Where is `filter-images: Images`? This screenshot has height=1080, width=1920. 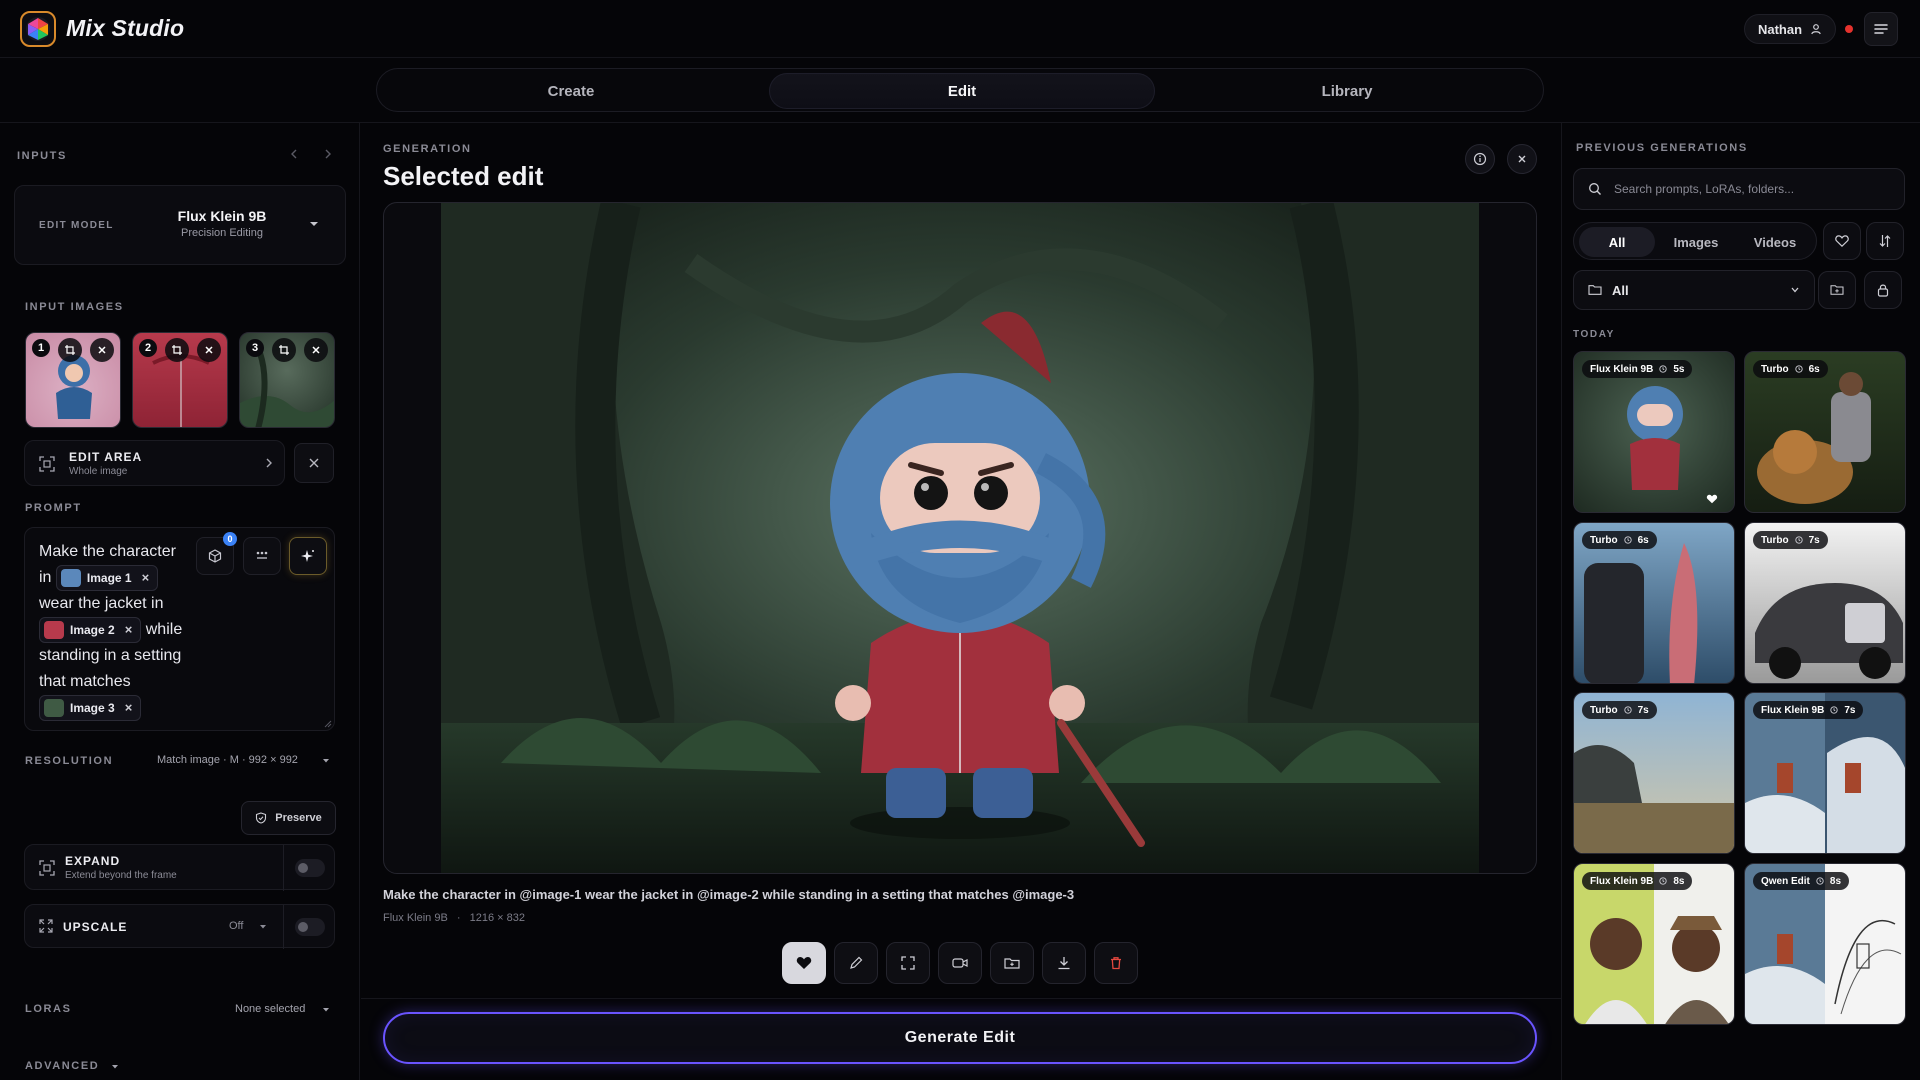 filter-images: Images is located at coordinates (1696, 242).